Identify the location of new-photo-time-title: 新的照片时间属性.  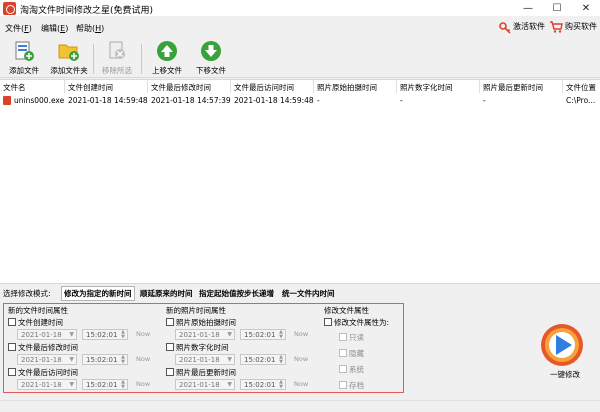
(196, 310).